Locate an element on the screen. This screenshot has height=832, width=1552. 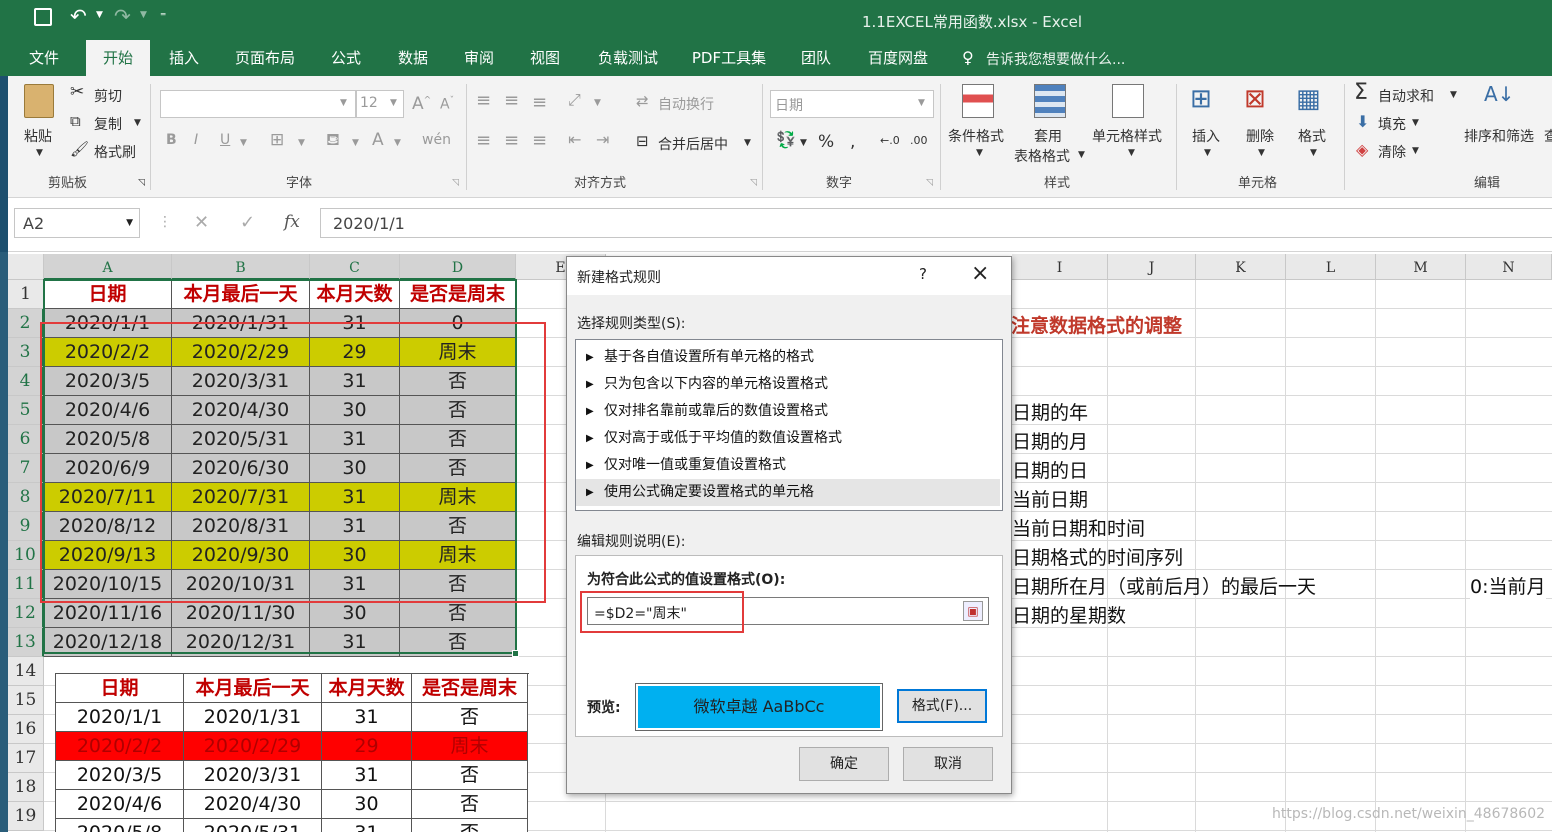
clear-icon: ◈ is located at coordinates (1362, 149).